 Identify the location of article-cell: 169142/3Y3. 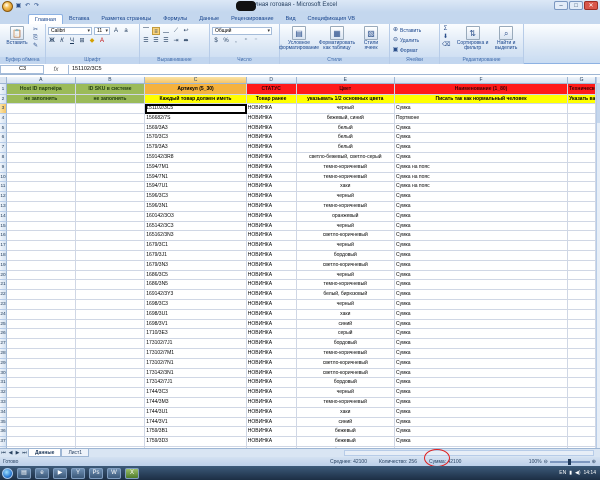
(196, 295).